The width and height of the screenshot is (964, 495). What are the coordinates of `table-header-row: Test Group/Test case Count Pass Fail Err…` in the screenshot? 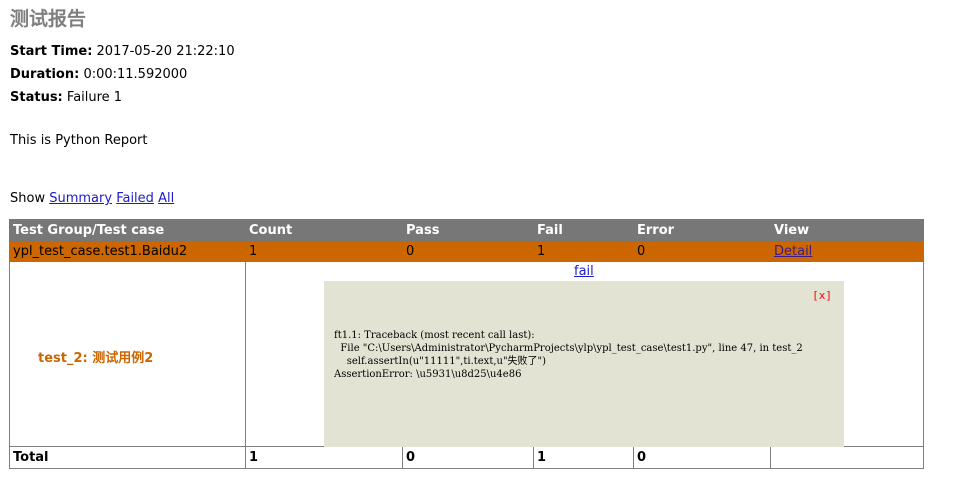 It's located at (466, 230).